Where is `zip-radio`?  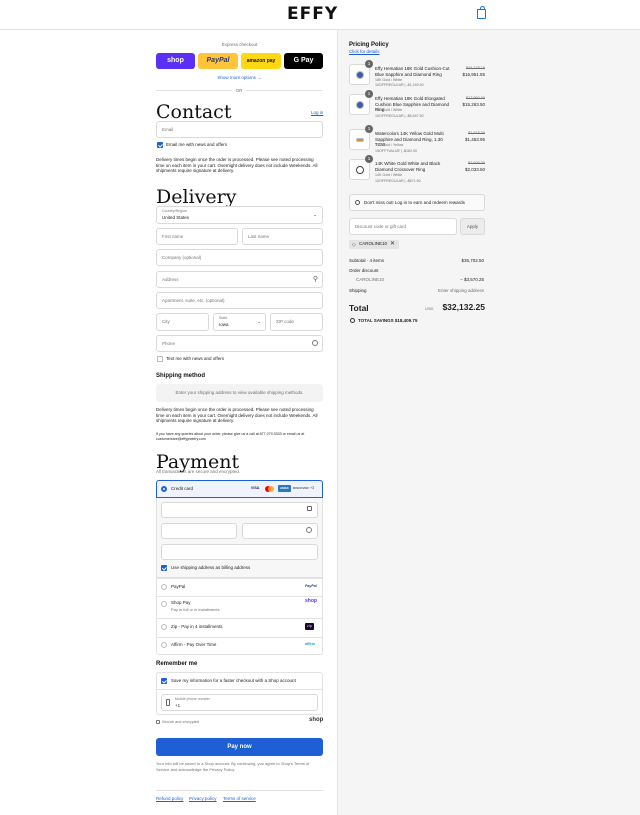 zip-radio is located at coordinates (164, 627).